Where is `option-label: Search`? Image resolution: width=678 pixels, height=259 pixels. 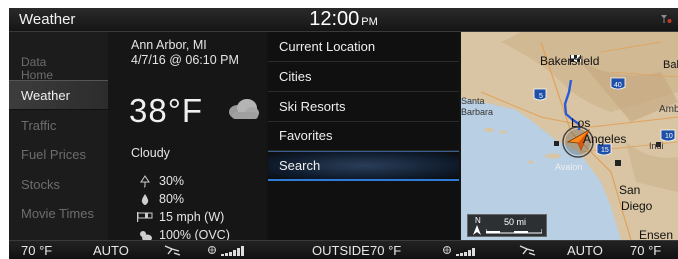 option-label: Search is located at coordinates (300, 165).